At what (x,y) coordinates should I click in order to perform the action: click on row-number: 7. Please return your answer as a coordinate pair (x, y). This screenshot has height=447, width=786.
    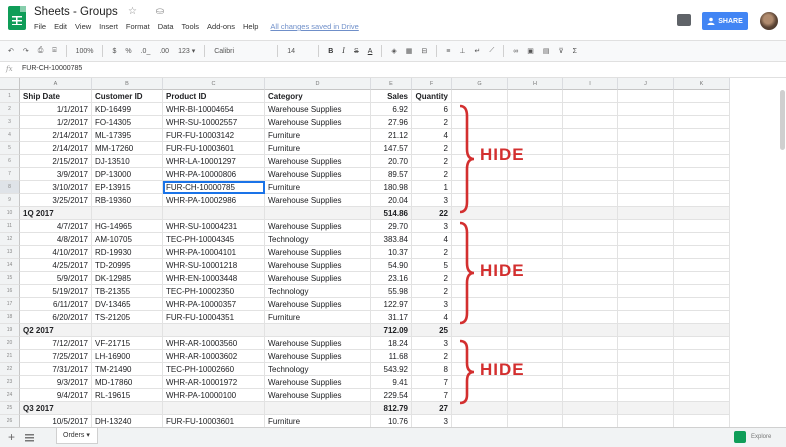
    Looking at the image, I should click on (10, 174).